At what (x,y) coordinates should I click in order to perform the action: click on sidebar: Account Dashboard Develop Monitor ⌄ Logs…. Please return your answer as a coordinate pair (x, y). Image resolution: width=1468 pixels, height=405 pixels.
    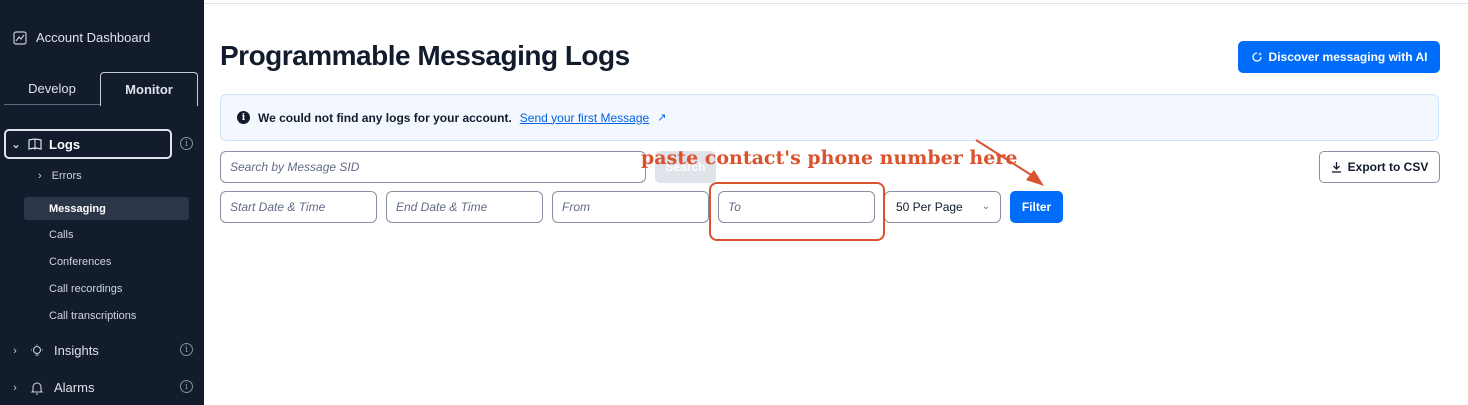
    Looking at the image, I should click on (102, 202).